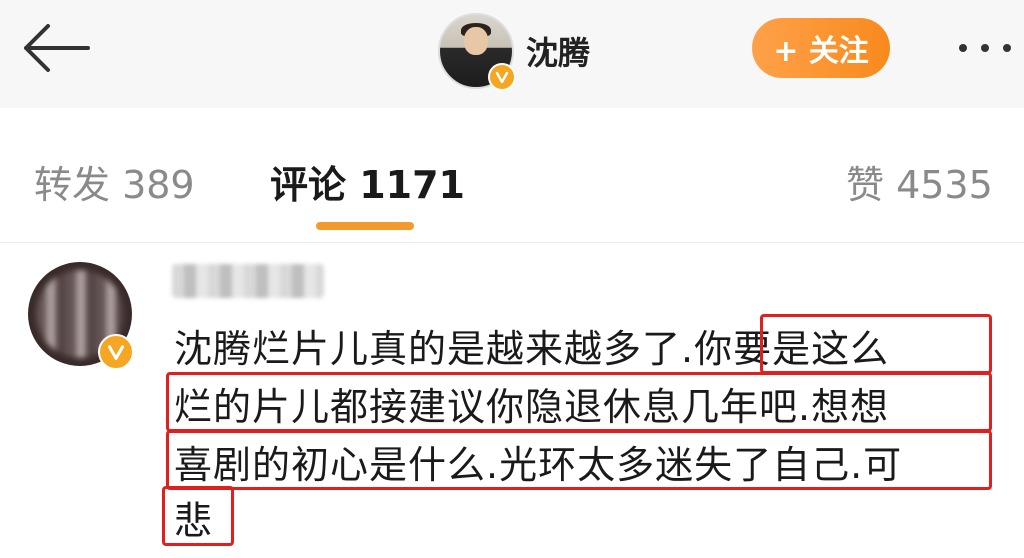 The image size is (1024, 558). What do you see at coordinates (985, 48) in the screenshot?
I see `more-dots-icon` at bounding box center [985, 48].